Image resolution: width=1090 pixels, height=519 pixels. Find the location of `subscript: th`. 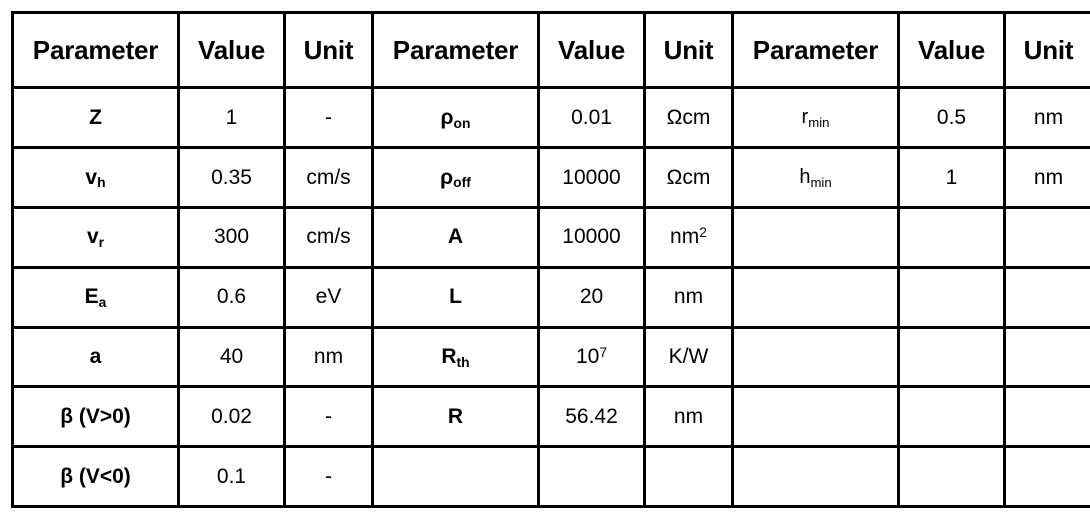

subscript: th is located at coordinates (463, 361).